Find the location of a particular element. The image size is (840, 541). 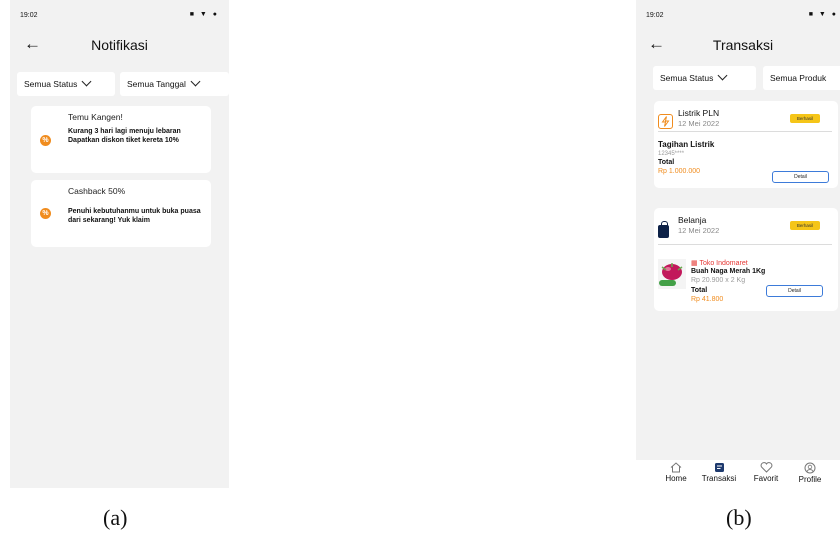

product-name: Buah Naga Merah 1Kg is located at coordinates (728, 271).